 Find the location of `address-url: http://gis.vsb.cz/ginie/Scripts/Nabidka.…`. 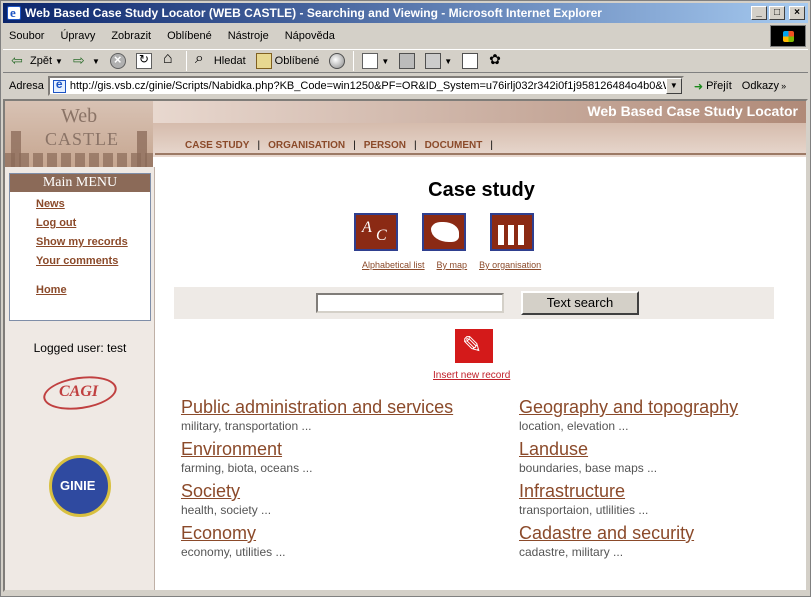

address-url: http://gis.vsb.cz/ginie/Scripts/Nabidka.… is located at coordinates (376, 86).